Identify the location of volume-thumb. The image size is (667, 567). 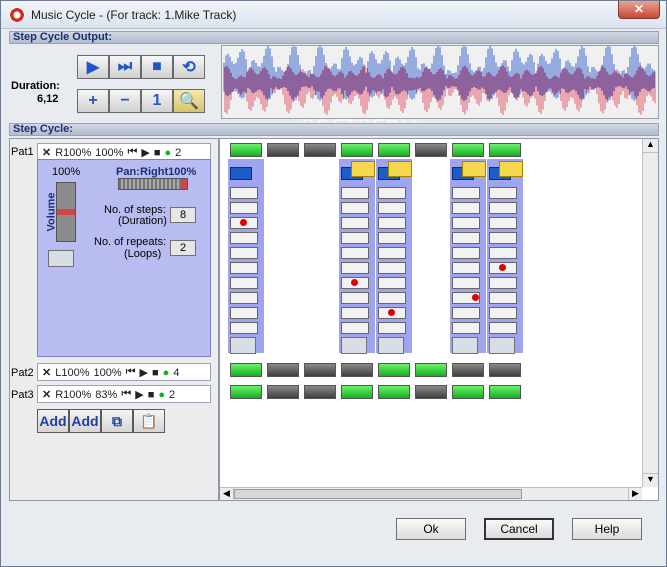
(66, 212).